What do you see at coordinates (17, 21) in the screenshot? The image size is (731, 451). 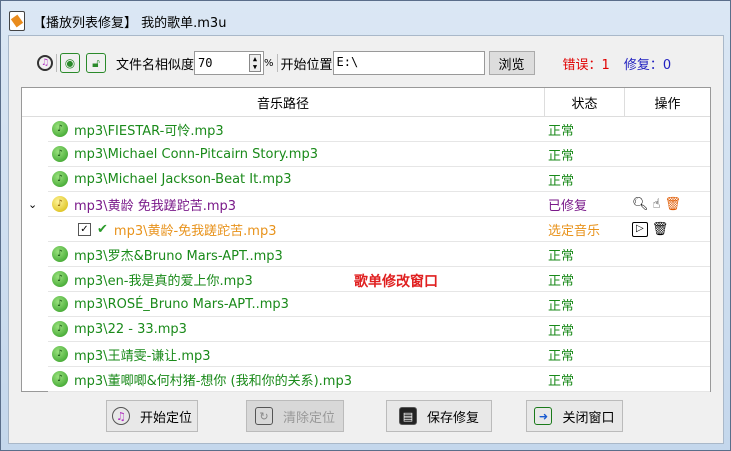 I see `app-icon` at bounding box center [17, 21].